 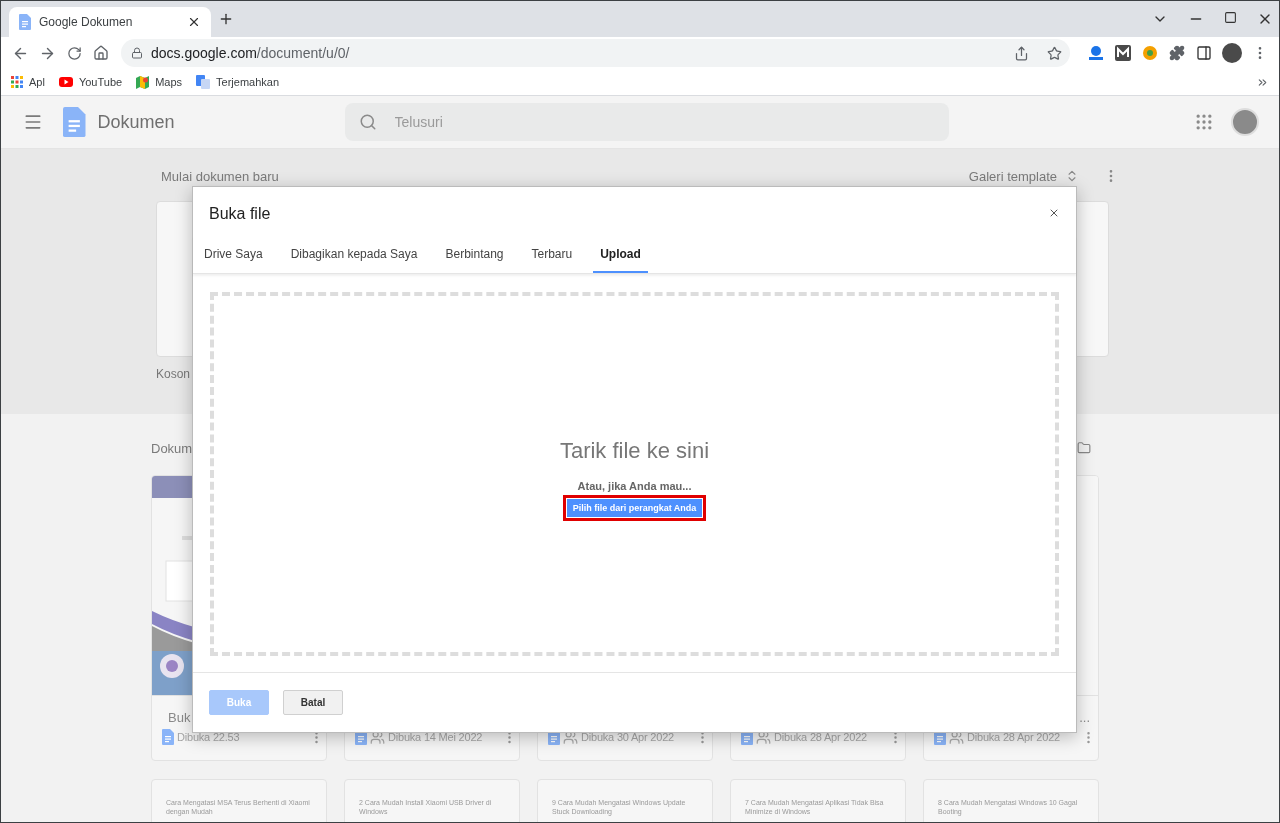 I want to click on dialog-tab: Berbintang, so click(x=474, y=254).